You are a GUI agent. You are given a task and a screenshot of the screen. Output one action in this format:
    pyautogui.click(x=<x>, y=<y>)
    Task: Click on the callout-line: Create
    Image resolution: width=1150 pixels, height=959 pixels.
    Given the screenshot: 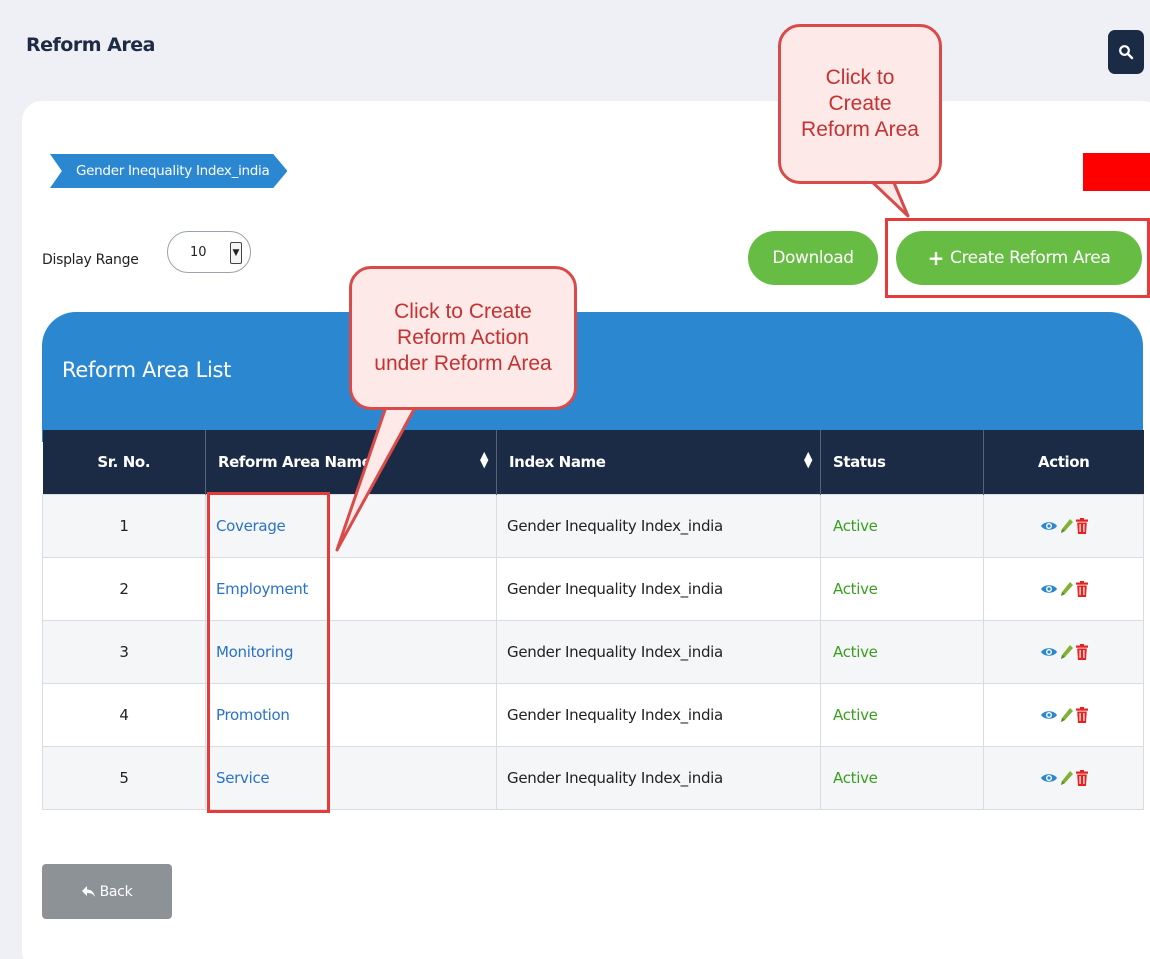 What is the action you would take?
    pyautogui.click(x=860, y=103)
    